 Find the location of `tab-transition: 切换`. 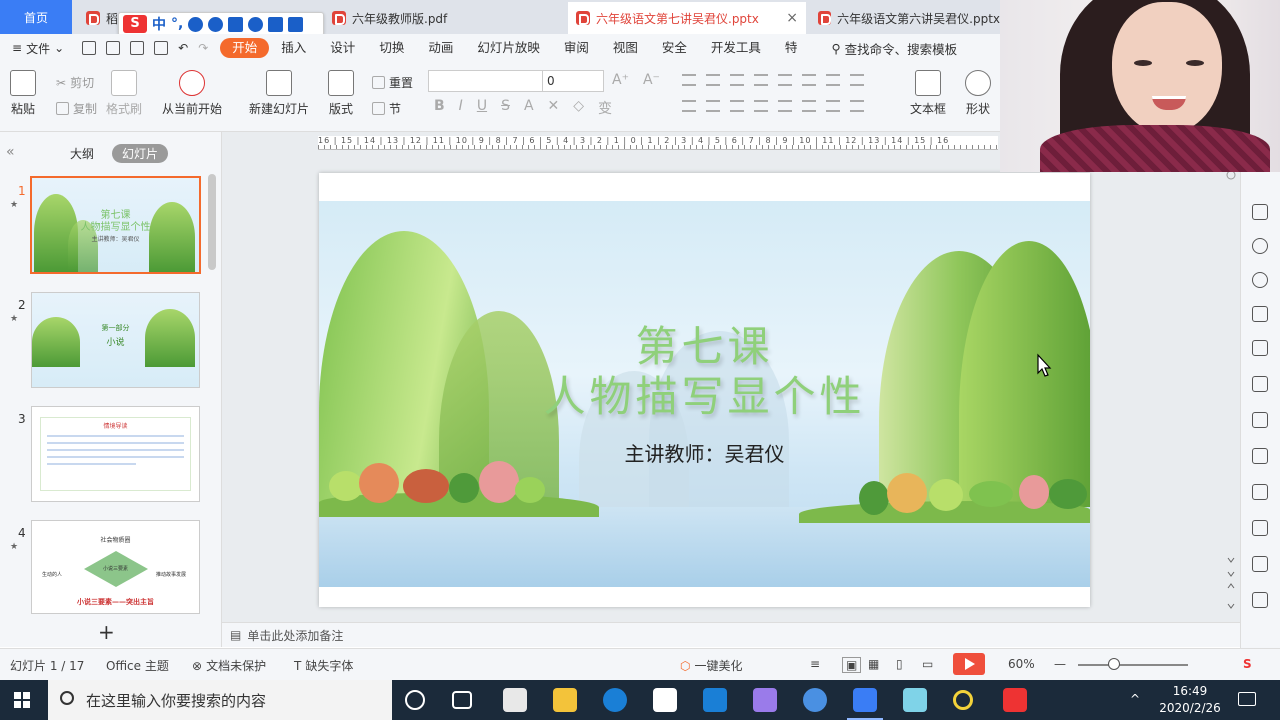

tab-transition: 切换 is located at coordinates (391, 48).